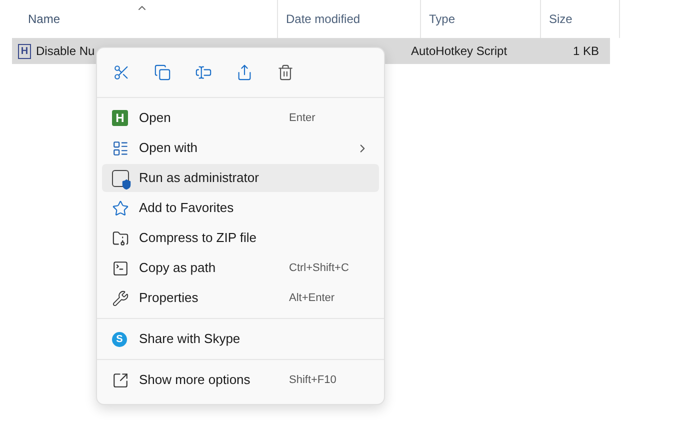 The width and height of the screenshot is (700, 431). I want to click on path-icon, so click(120, 268).